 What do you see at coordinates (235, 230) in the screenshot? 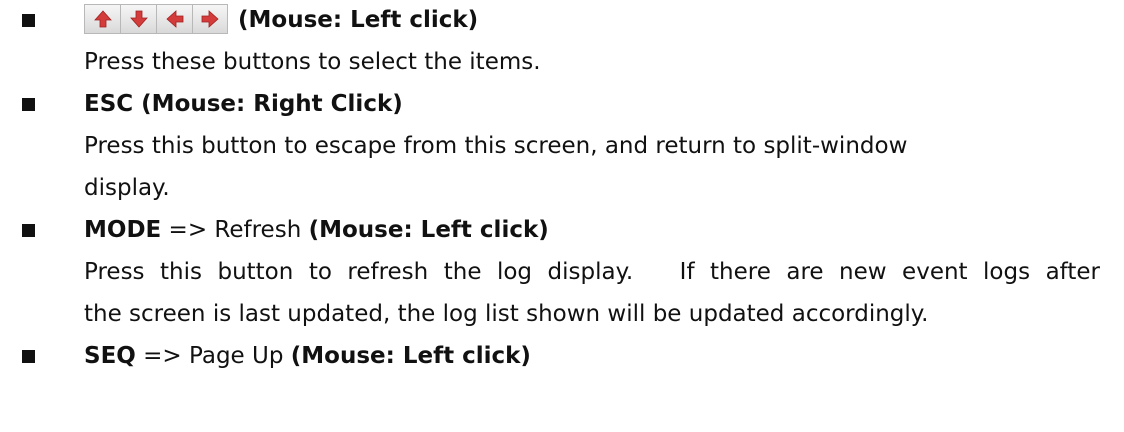
I see `mode-action: => Refresh` at bounding box center [235, 230].